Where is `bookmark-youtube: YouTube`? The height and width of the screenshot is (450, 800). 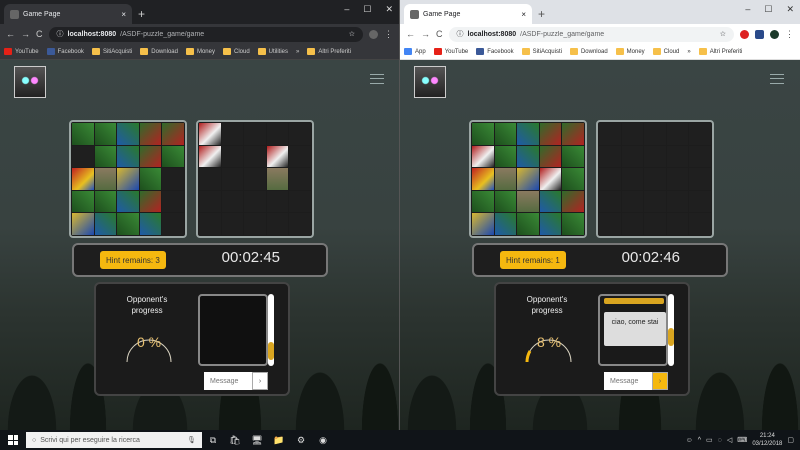
bookmark-youtube: YouTube is located at coordinates (450, 51).